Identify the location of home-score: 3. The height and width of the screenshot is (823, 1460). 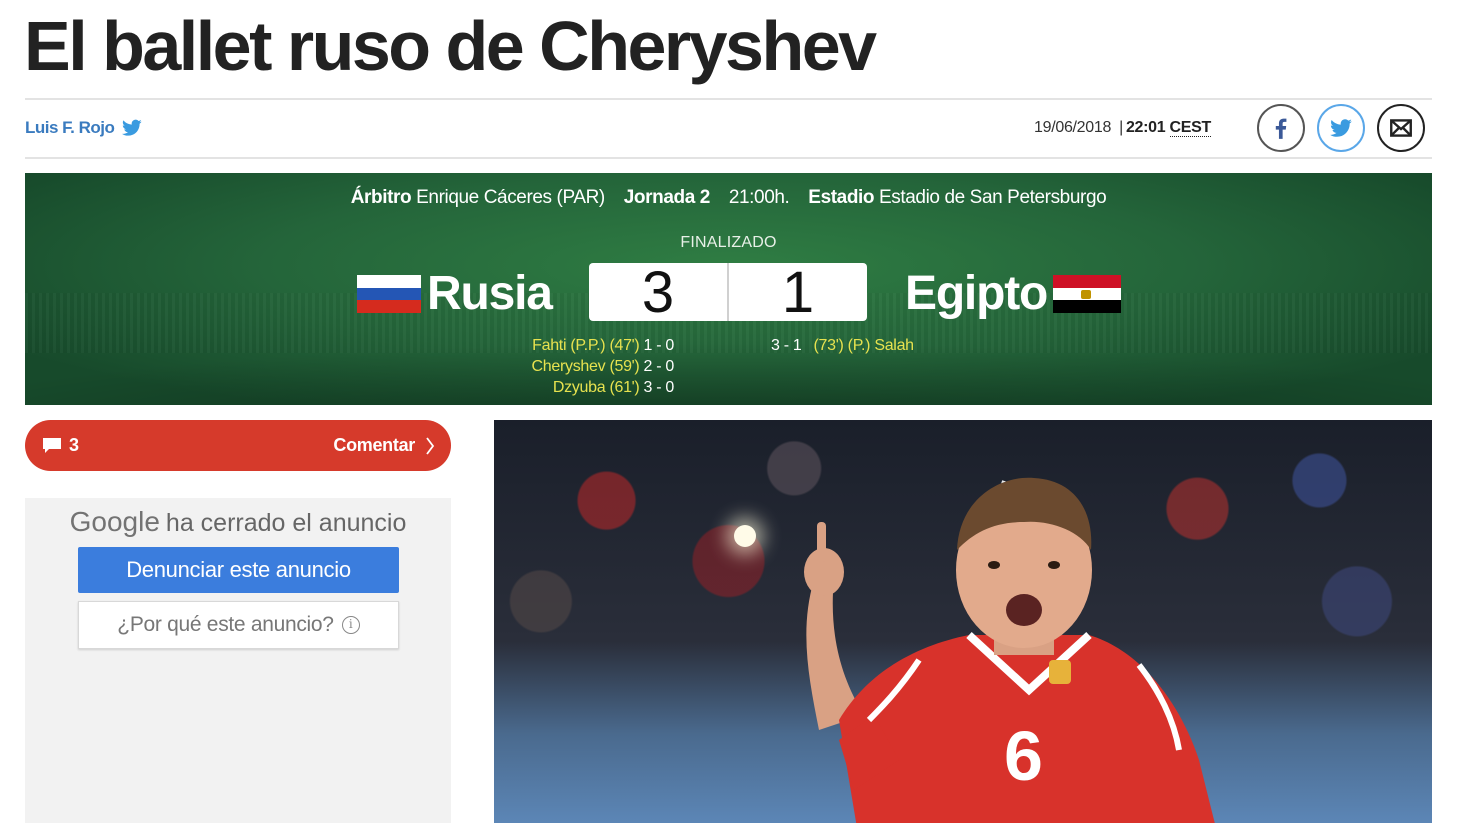
(658, 292).